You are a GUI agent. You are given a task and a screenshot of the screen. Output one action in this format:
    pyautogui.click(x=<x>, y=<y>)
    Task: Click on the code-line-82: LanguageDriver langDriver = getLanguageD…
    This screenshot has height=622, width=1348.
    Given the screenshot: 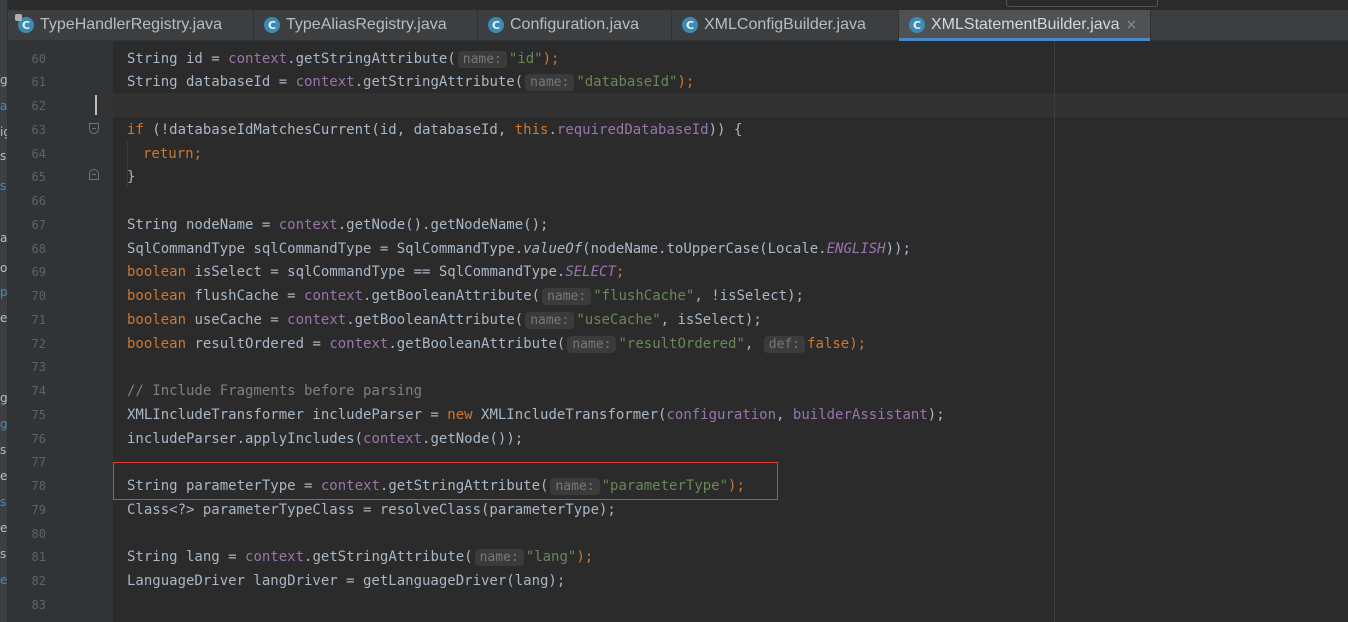 What is the action you would take?
    pyautogui.click(x=346, y=581)
    